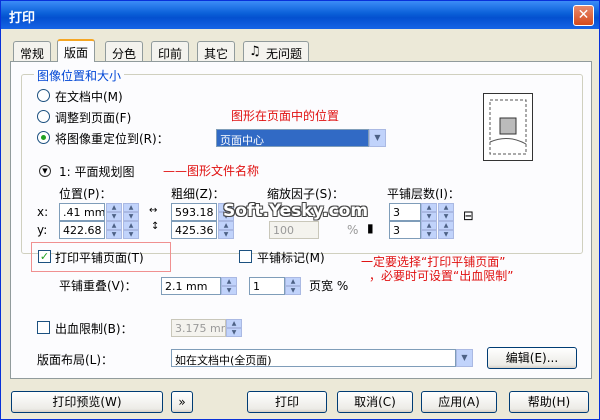 This screenshot has width=600, height=420. Describe the element at coordinates (329, 286) in the screenshot. I see `tile-overlap-pages-label: 页宽 %` at that location.